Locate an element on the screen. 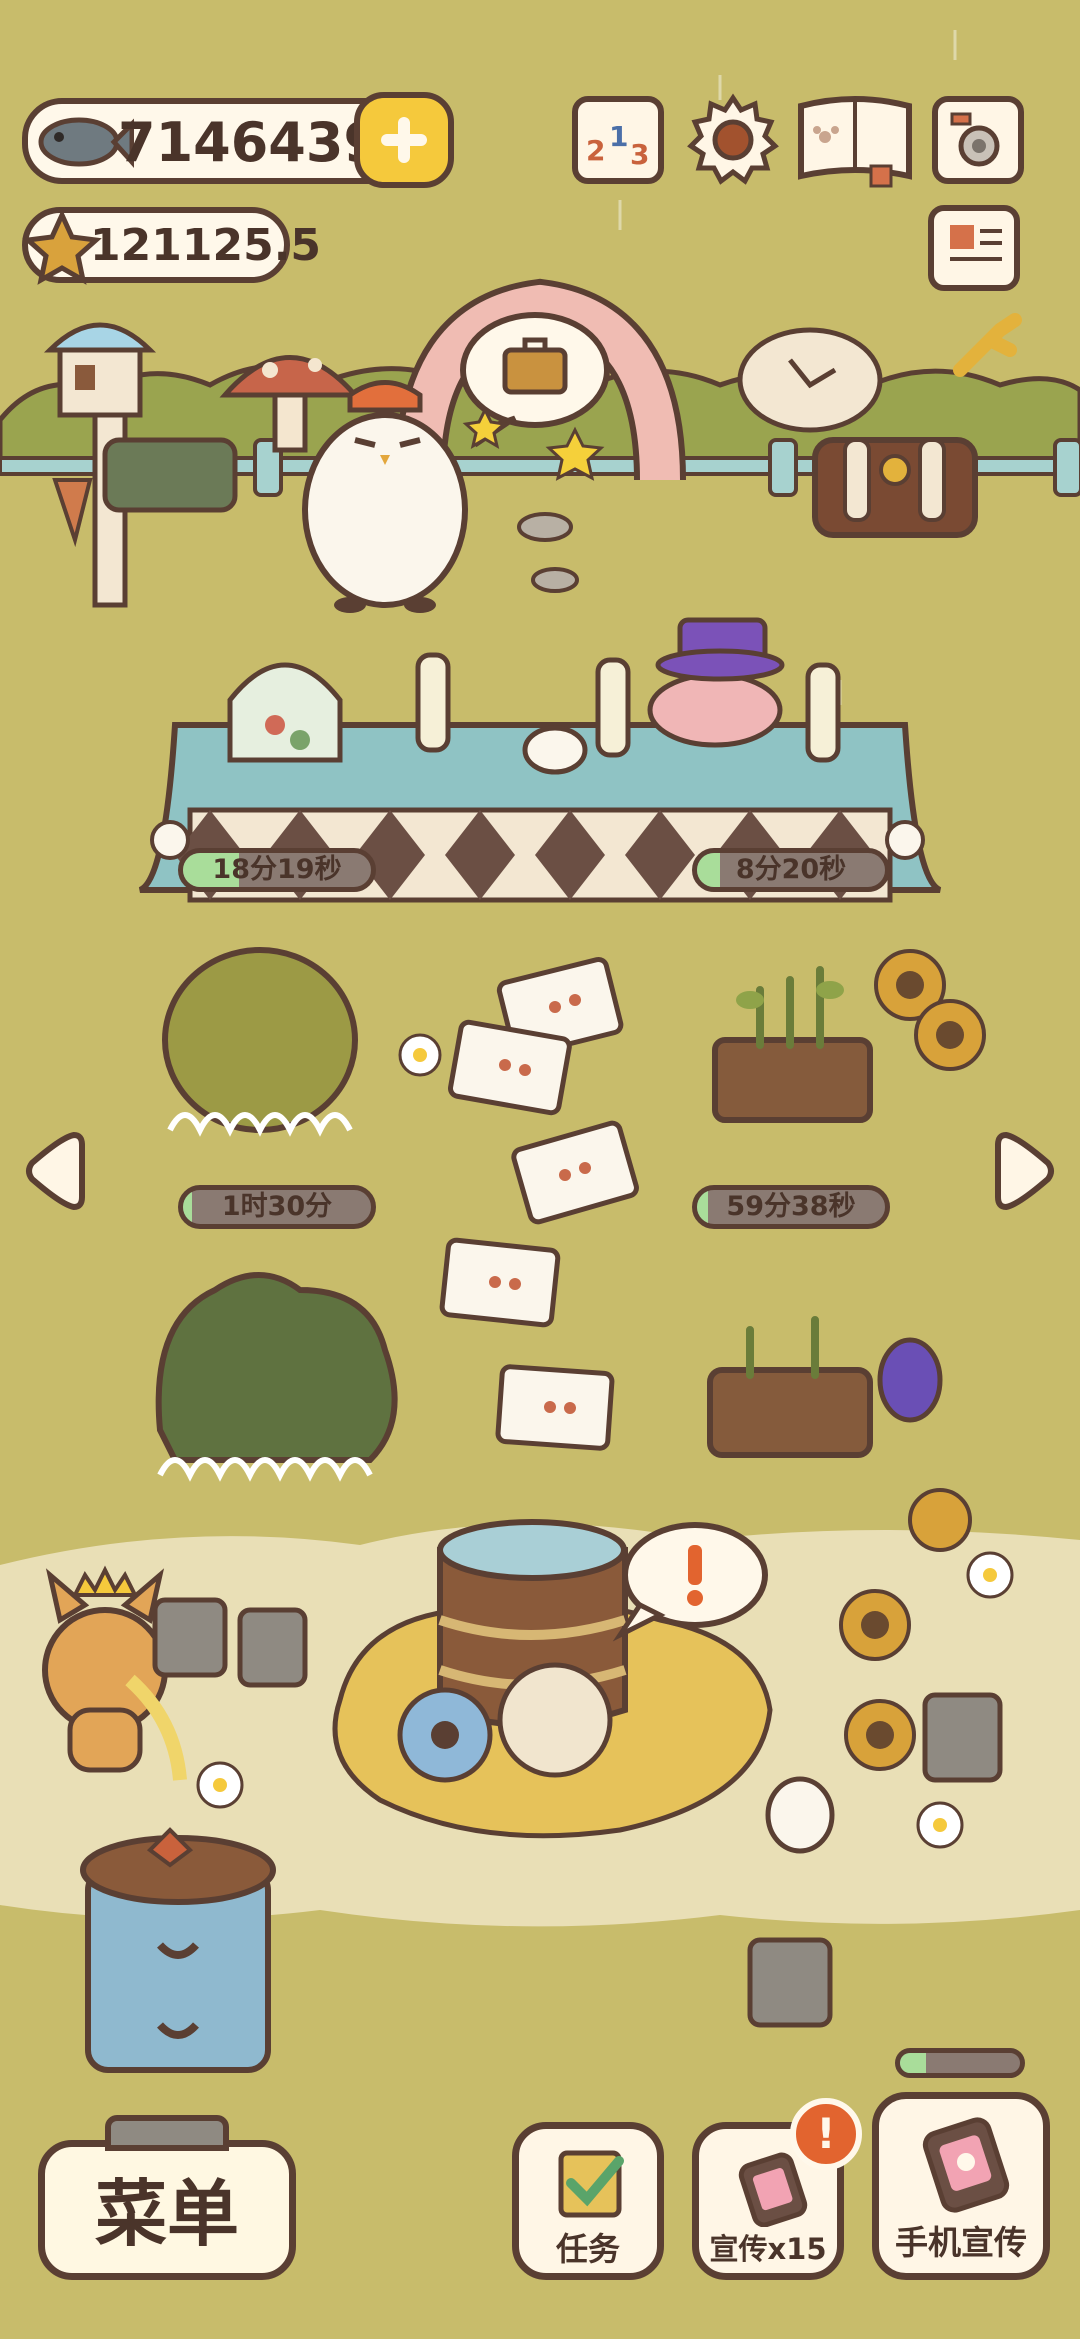  plot-right-timer: 59分38秒 is located at coordinates (791, 1207).